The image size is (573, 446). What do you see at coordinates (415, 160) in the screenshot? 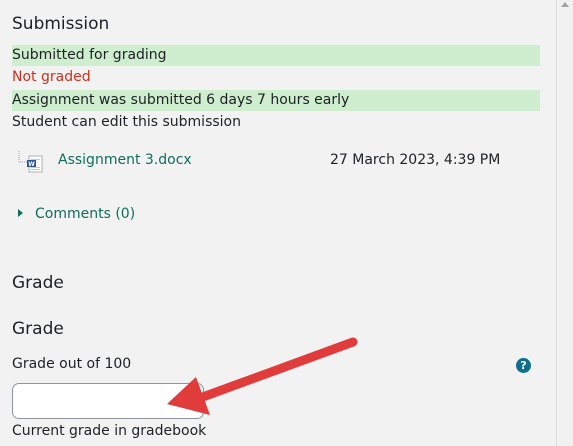
I see `file-modified-date: 27 March 2023, 4:39 PM` at bounding box center [415, 160].